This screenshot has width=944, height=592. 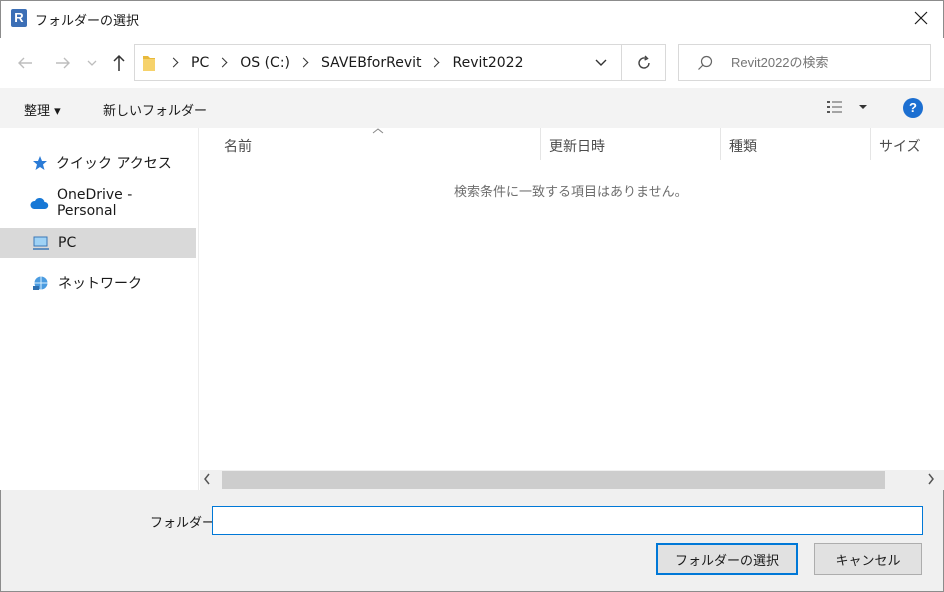 What do you see at coordinates (567, 520) in the screenshot?
I see `folder-name-input` at bounding box center [567, 520].